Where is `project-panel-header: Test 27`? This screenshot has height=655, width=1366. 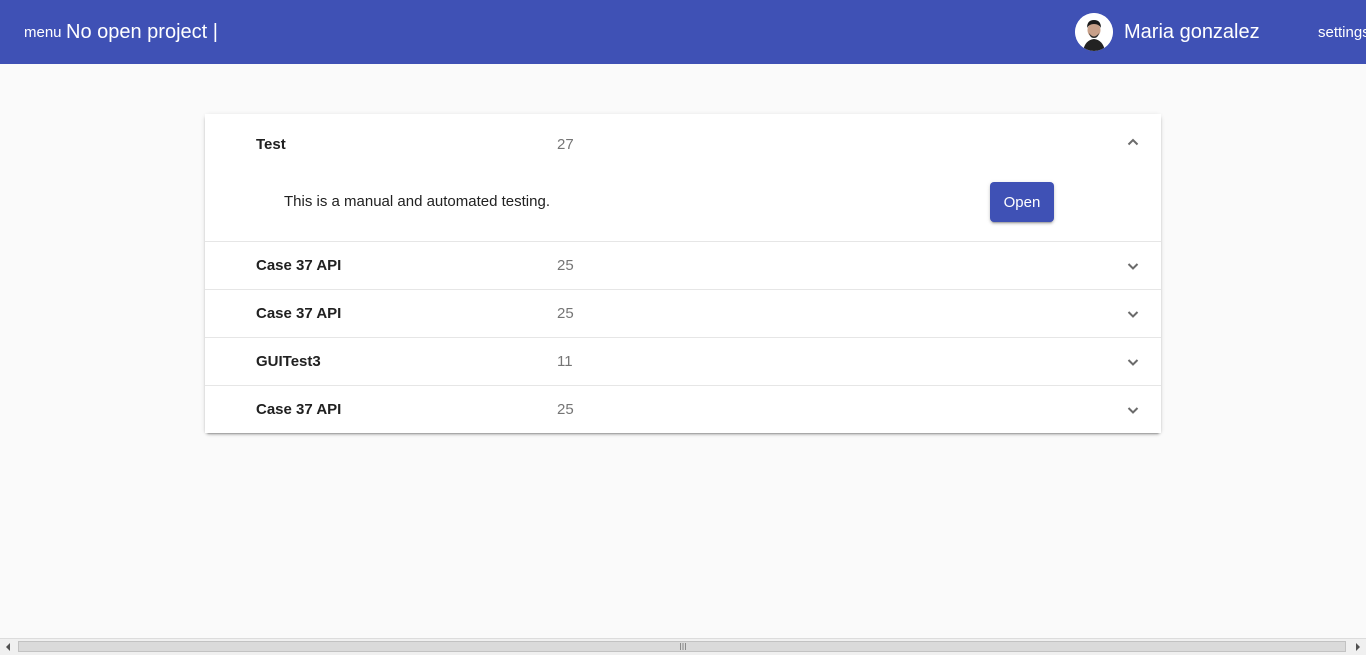 project-panel-header: Test 27 is located at coordinates (683, 146).